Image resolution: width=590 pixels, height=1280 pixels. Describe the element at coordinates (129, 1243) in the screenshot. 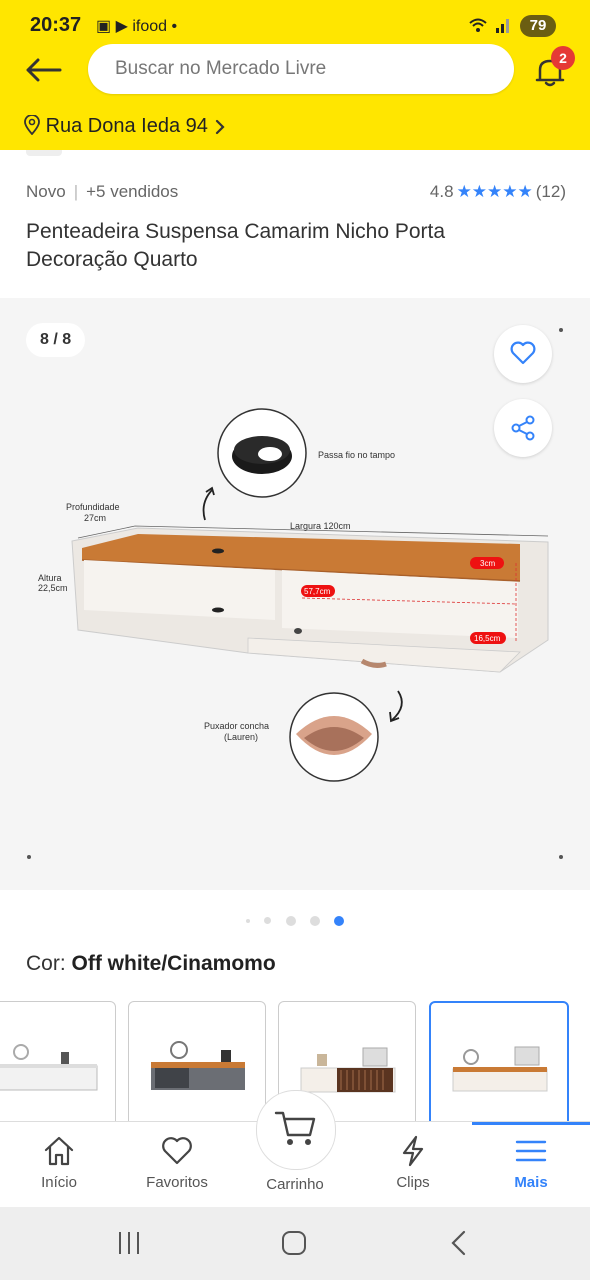

I see `recent-apps-icon` at that location.